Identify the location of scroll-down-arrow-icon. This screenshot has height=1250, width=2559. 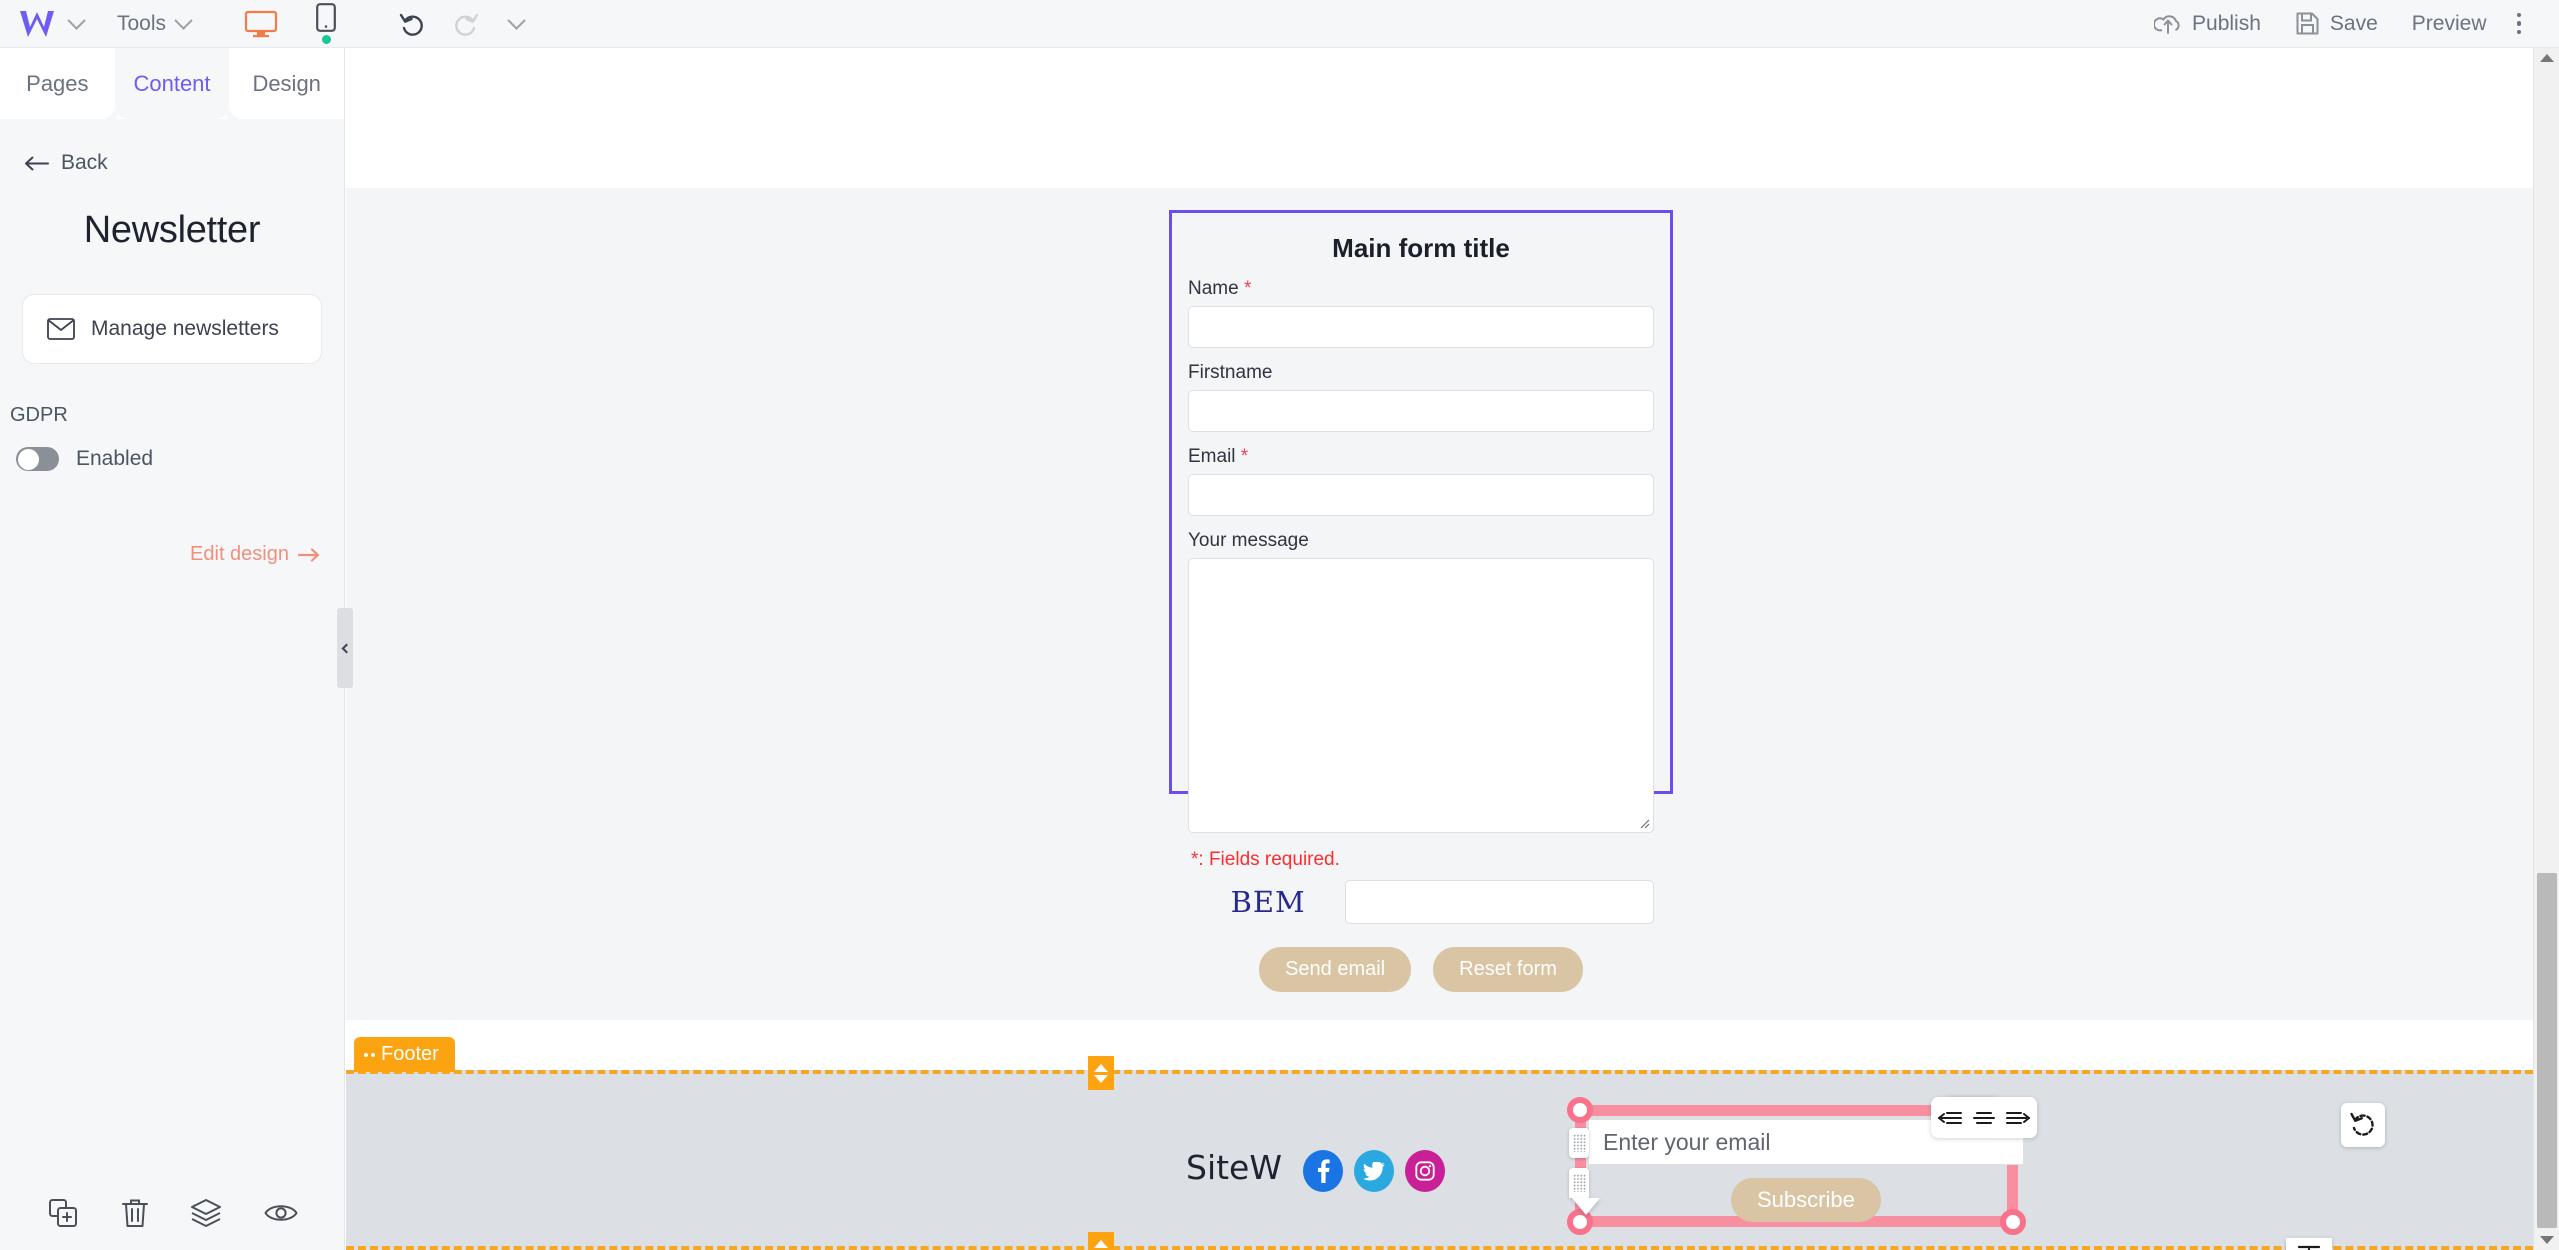
(2546, 1240).